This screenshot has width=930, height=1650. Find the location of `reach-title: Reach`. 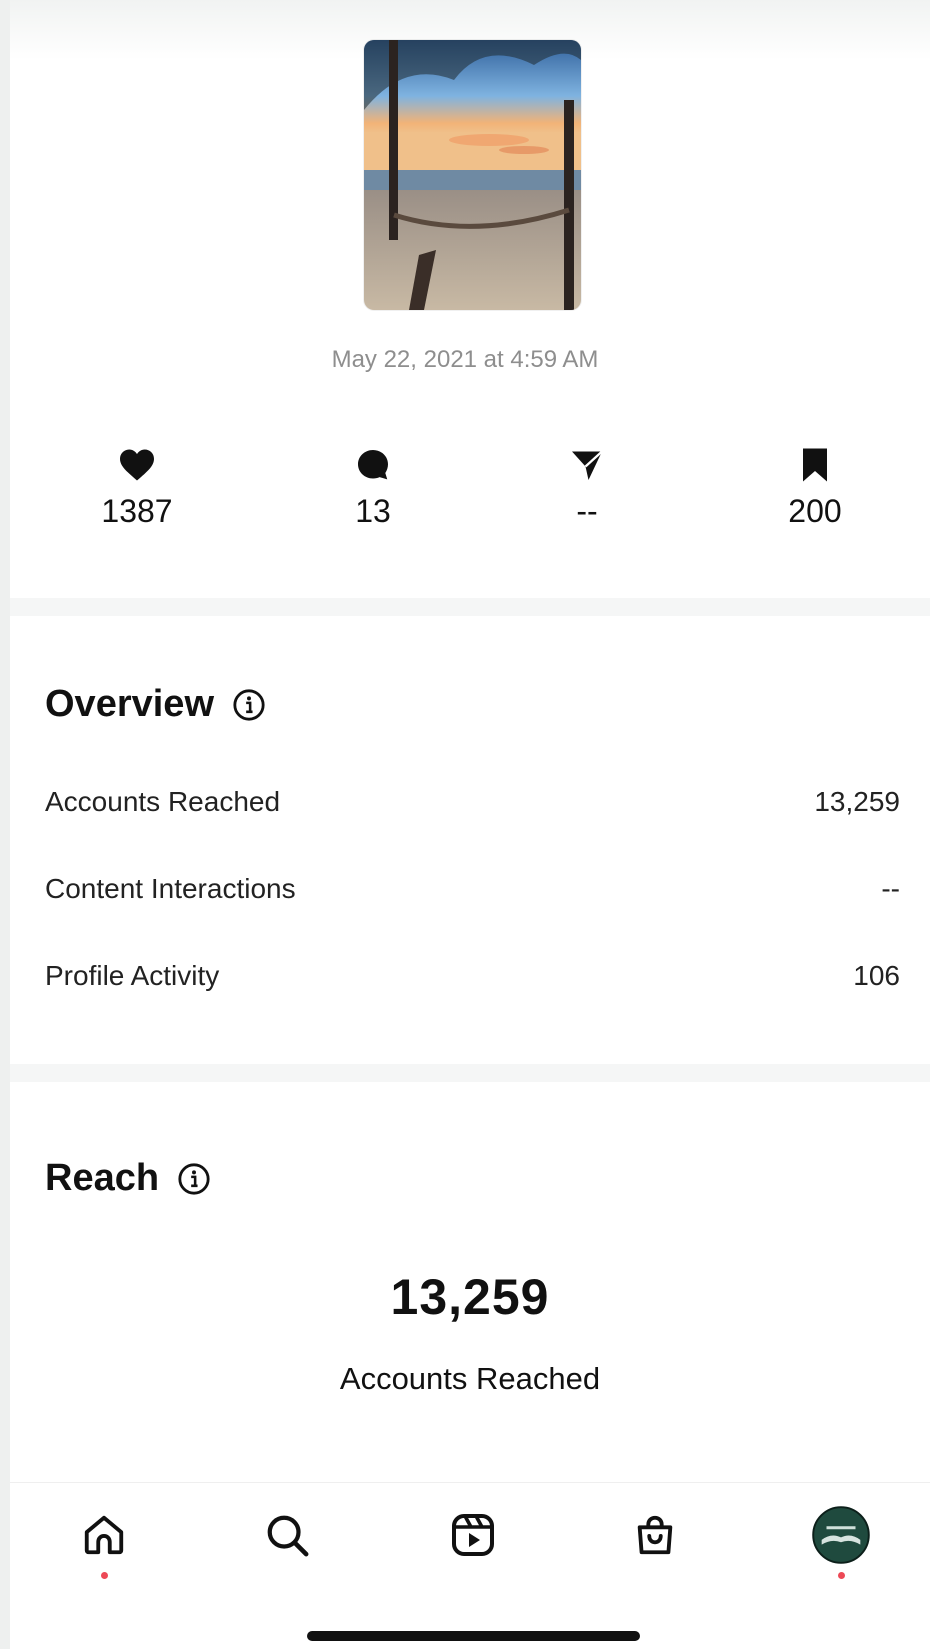

reach-title: Reach is located at coordinates (102, 1178).